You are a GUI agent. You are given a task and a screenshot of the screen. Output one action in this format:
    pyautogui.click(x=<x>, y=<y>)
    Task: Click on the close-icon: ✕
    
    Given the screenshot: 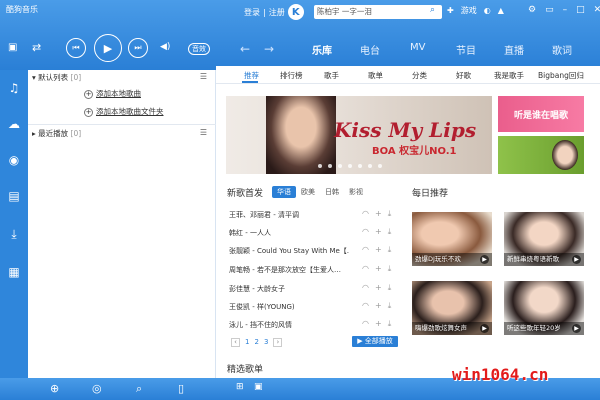 What is the action you would take?
    pyautogui.click(x=597, y=10)
    